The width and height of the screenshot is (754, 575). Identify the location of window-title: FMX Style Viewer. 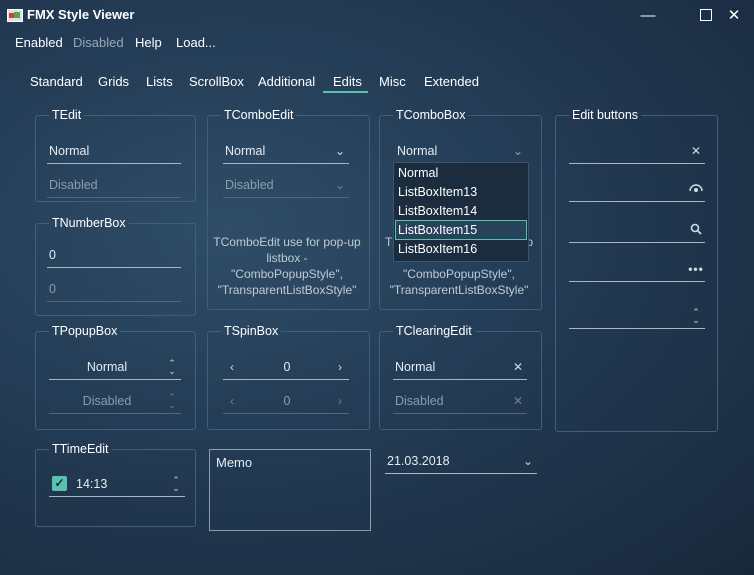
(81, 14).